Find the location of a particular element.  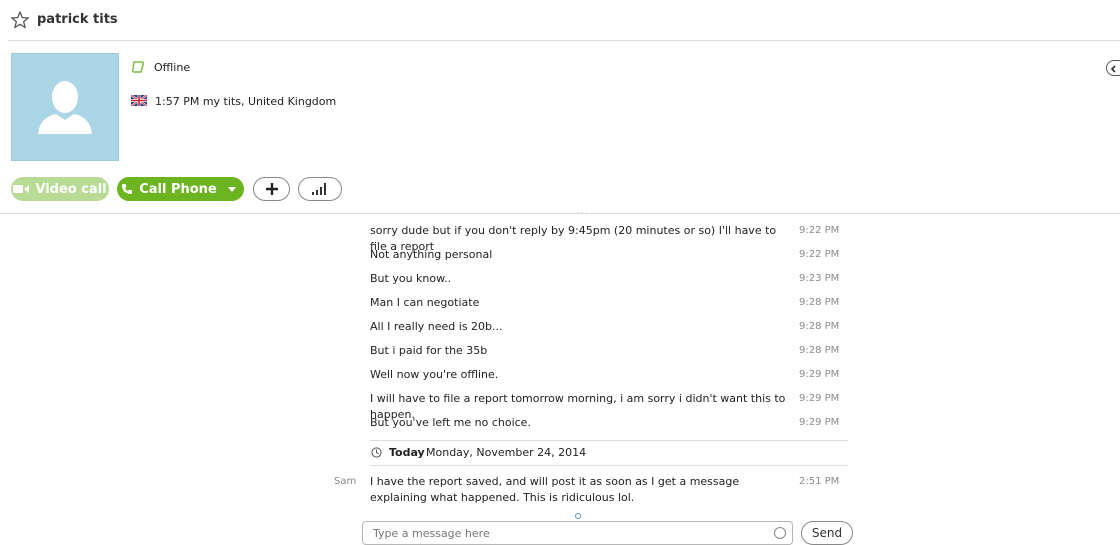

add-people-button is located at coordinates (271, 189).